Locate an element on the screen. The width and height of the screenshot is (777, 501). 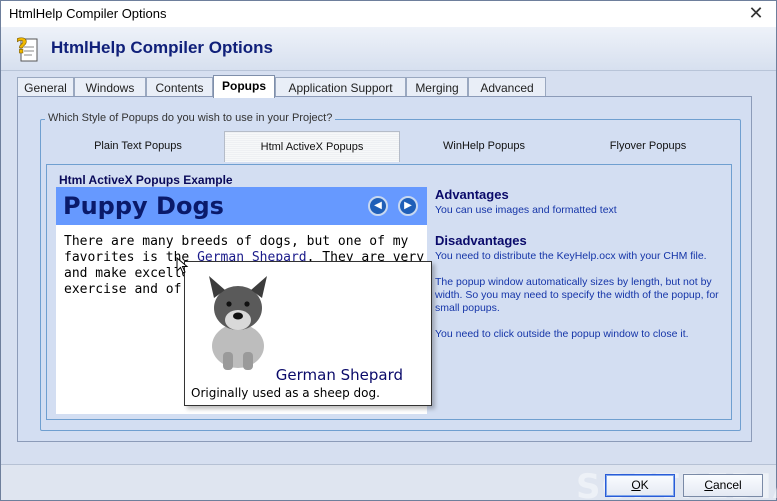
option-label: Html ActiveX Popups is located at coordinates (312, 147).